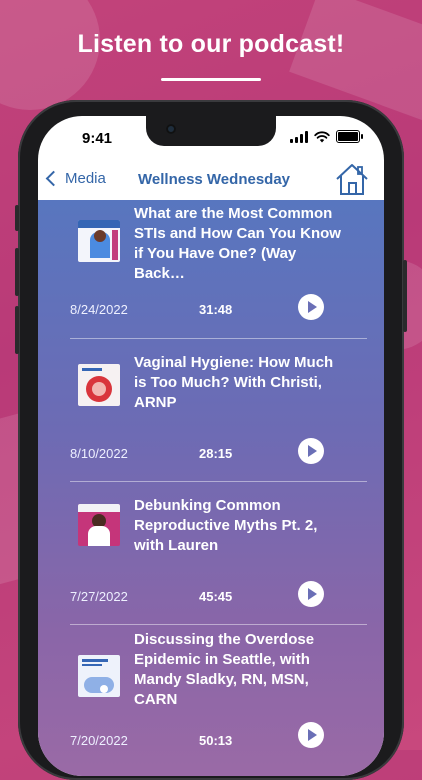  Describe the element at coordinates (211, 44) in the screenshot. I see `headline: Listen to our podcast!` at that location.